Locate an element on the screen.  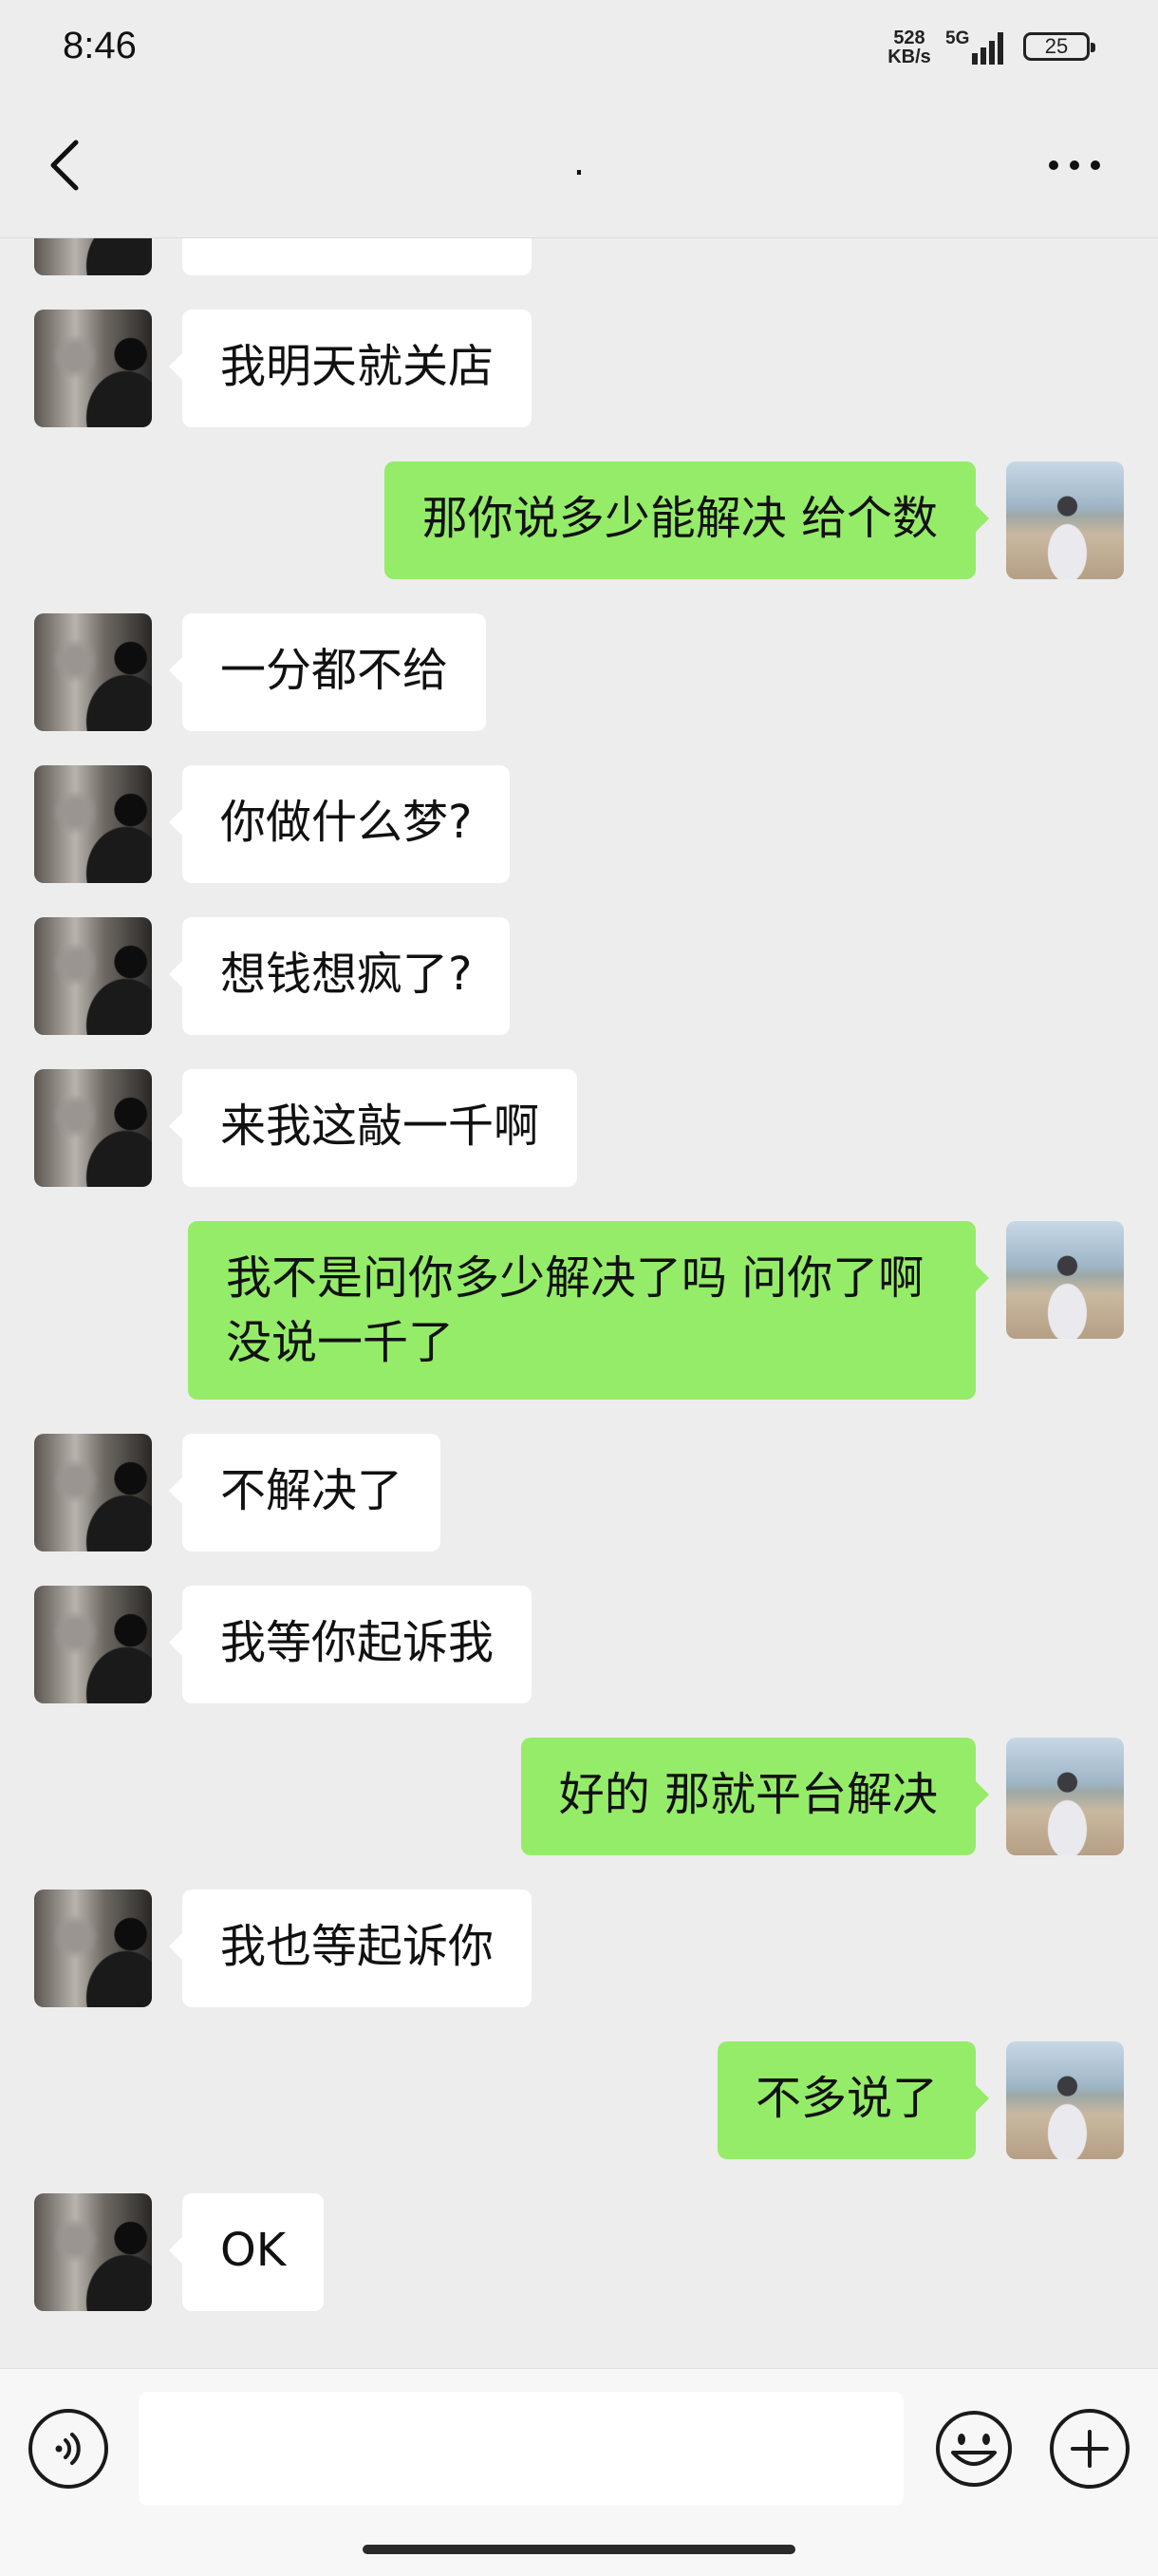
message-row-incoming: 你现在打电话 is located at coordinates (579, 256).